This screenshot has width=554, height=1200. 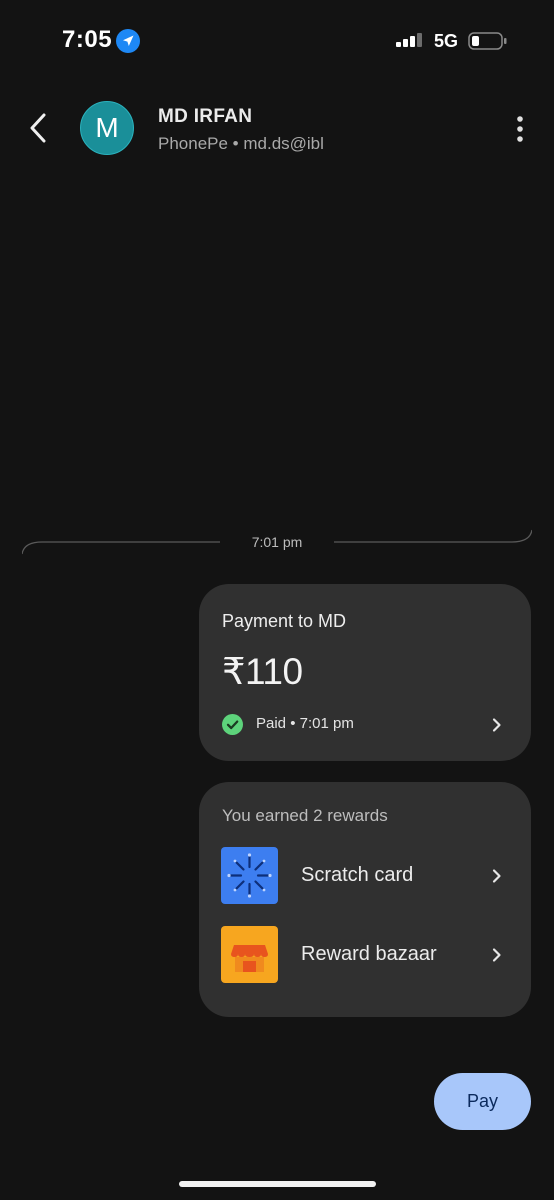 I want to click on storefront-icon, so click(x=249, y=954).